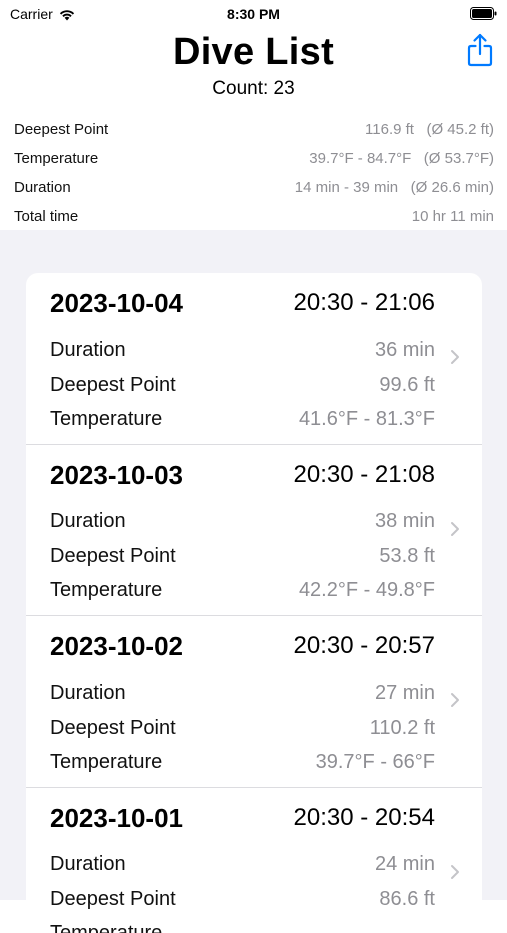 This screenshot has height=933, width=507. Describe the element at coordinates (394, 187) in the screenshot. I see `summary-value: 14 min - 39 min (Ø 26.6 min)` at that location.